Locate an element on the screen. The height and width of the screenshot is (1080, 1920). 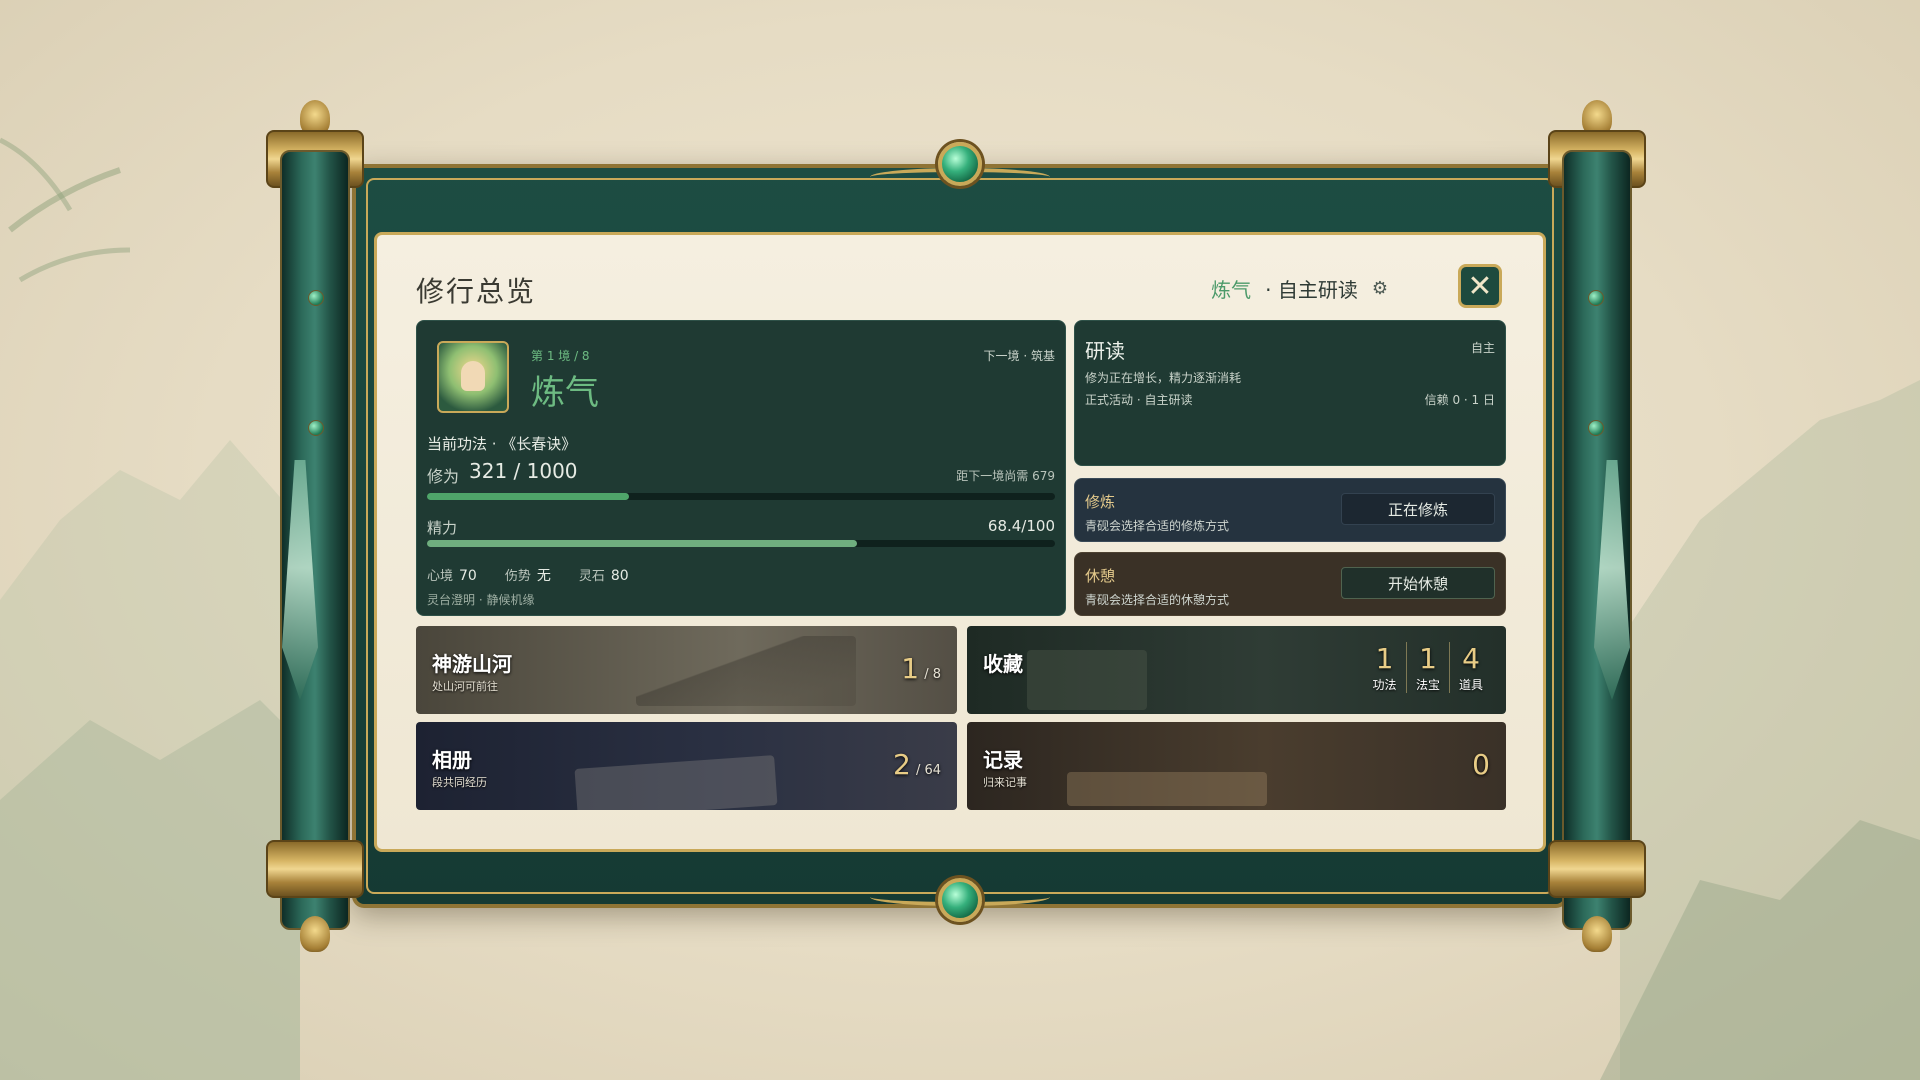
album-count: 2 / 64 is located at coordinates (917, 764).